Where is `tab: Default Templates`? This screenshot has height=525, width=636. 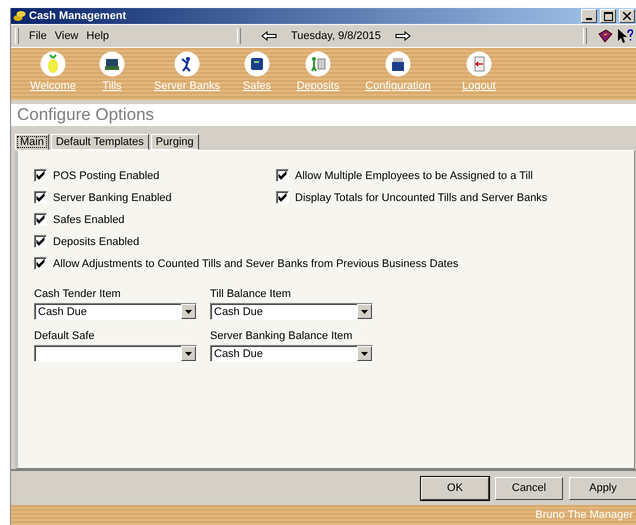 tab: Default Templates is located at coordinates (99, 142).